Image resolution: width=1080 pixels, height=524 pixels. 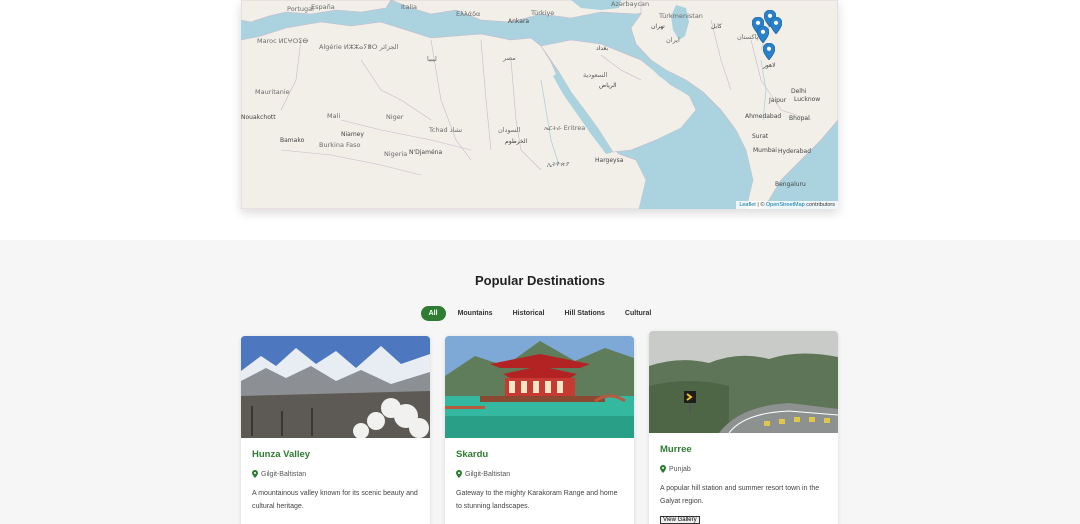 What do you see at coordinates (529, 313) in the screenshot?
I see `filter-historical: Historical` at bounding box center [529, 313].